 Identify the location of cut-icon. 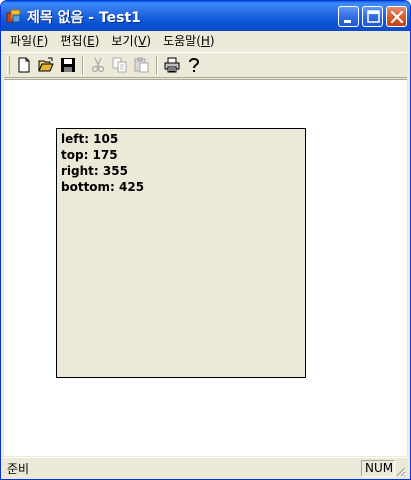
(98, 65).